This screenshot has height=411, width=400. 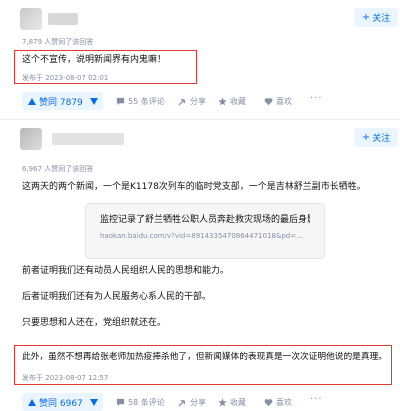 I want to click on vote-up-label: 赞同 7879, so click(x=61, y=102).